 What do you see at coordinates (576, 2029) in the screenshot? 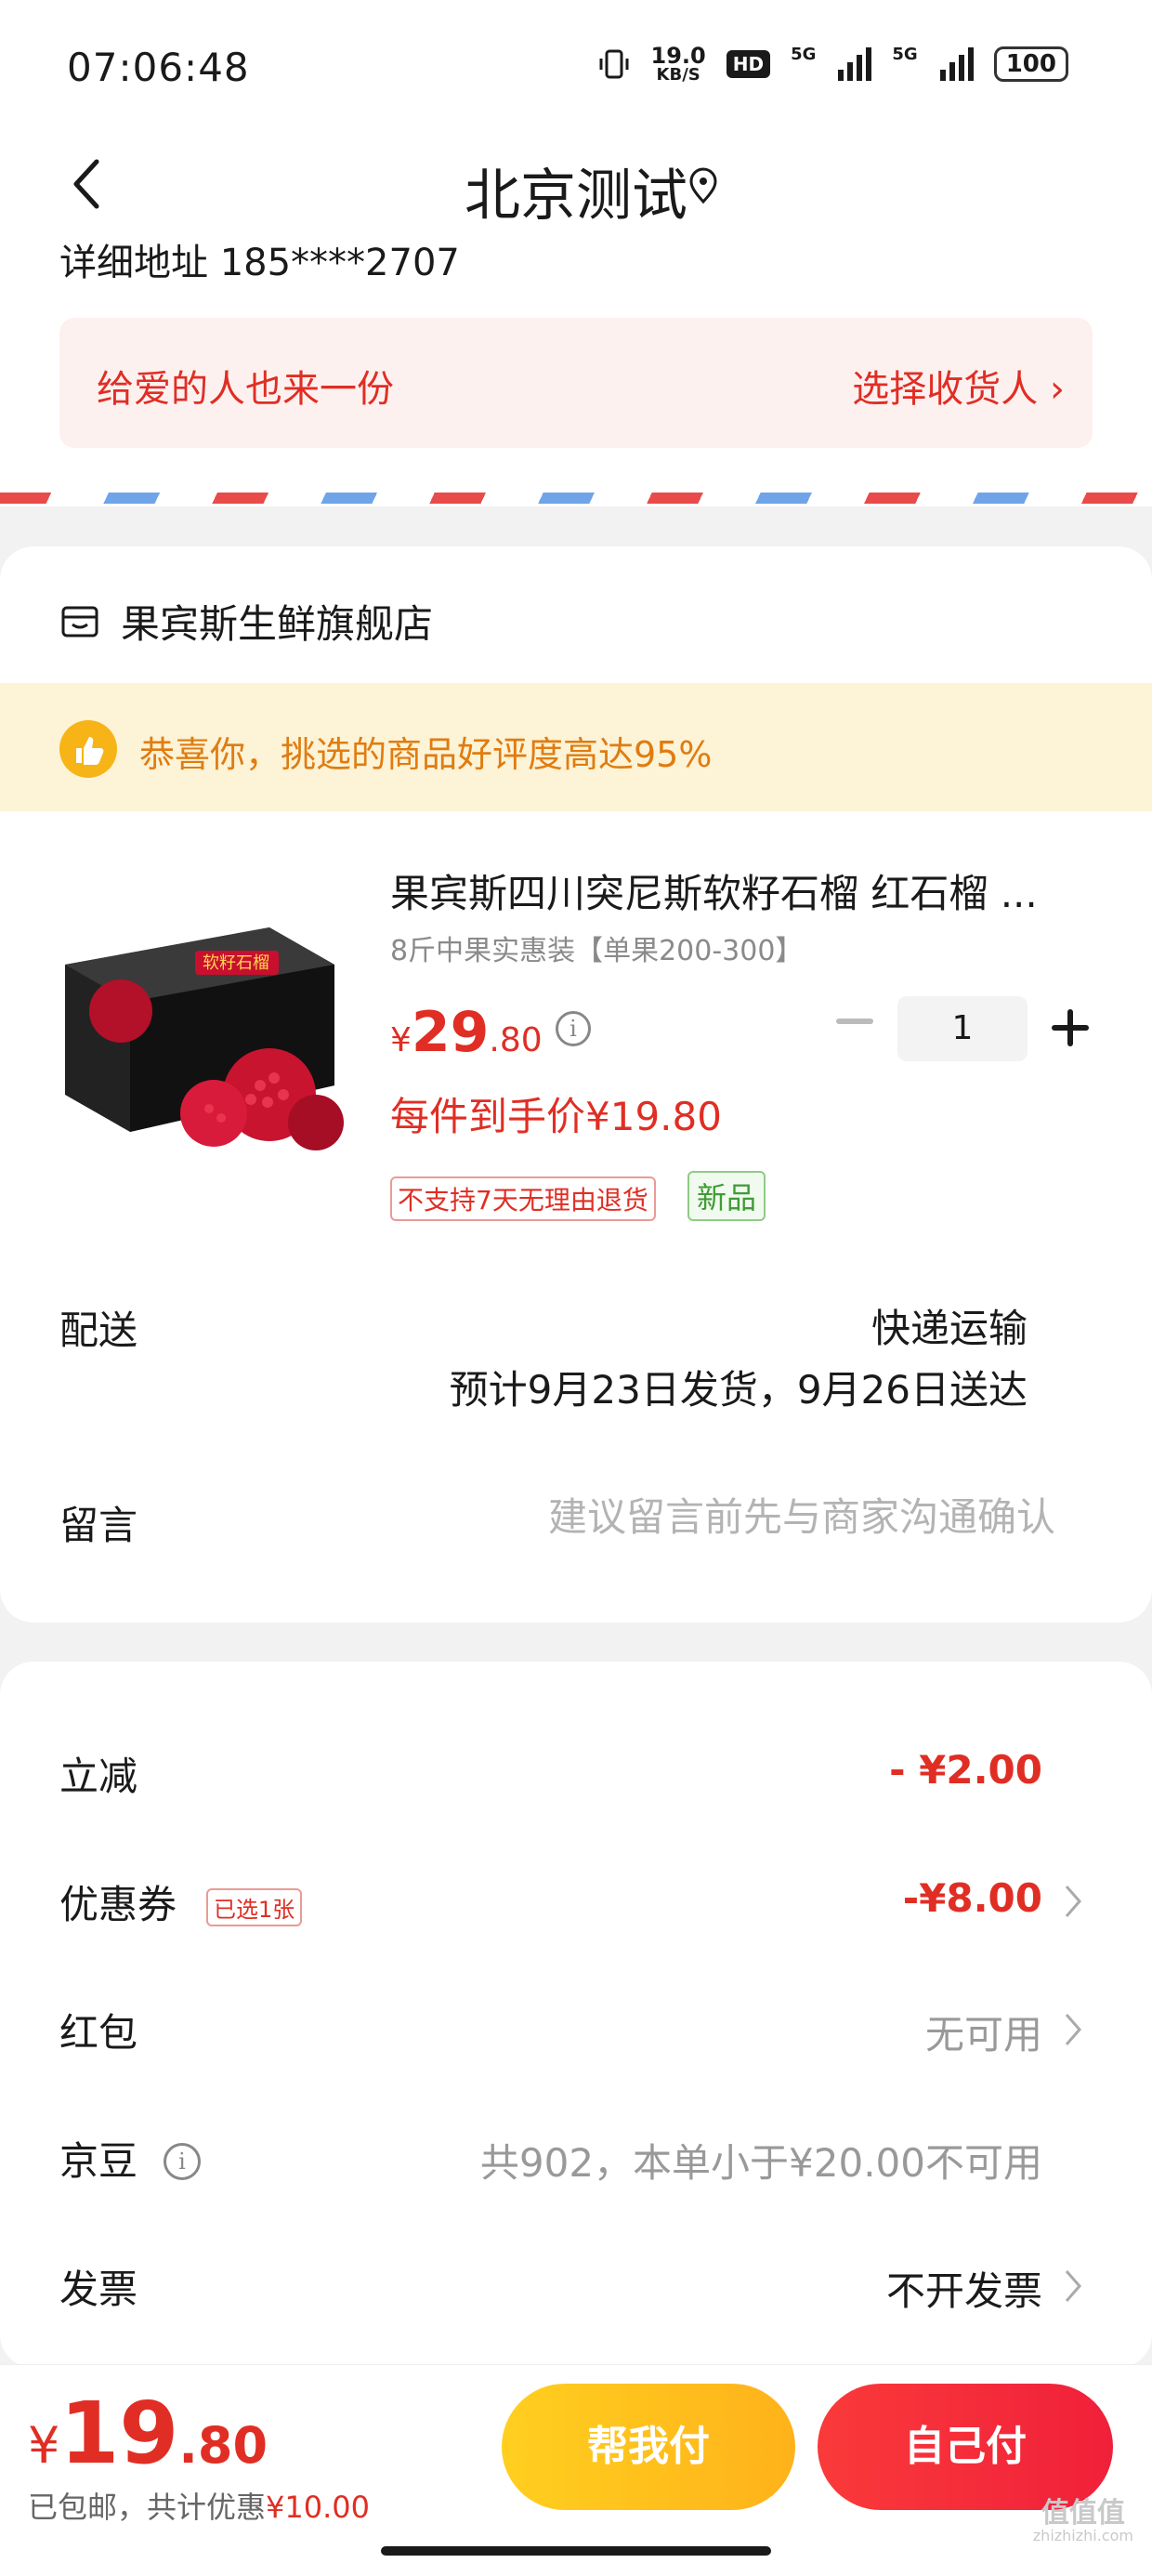
I see `redpacket-row: 红包 无可用` at bounding box center [576, 2029].